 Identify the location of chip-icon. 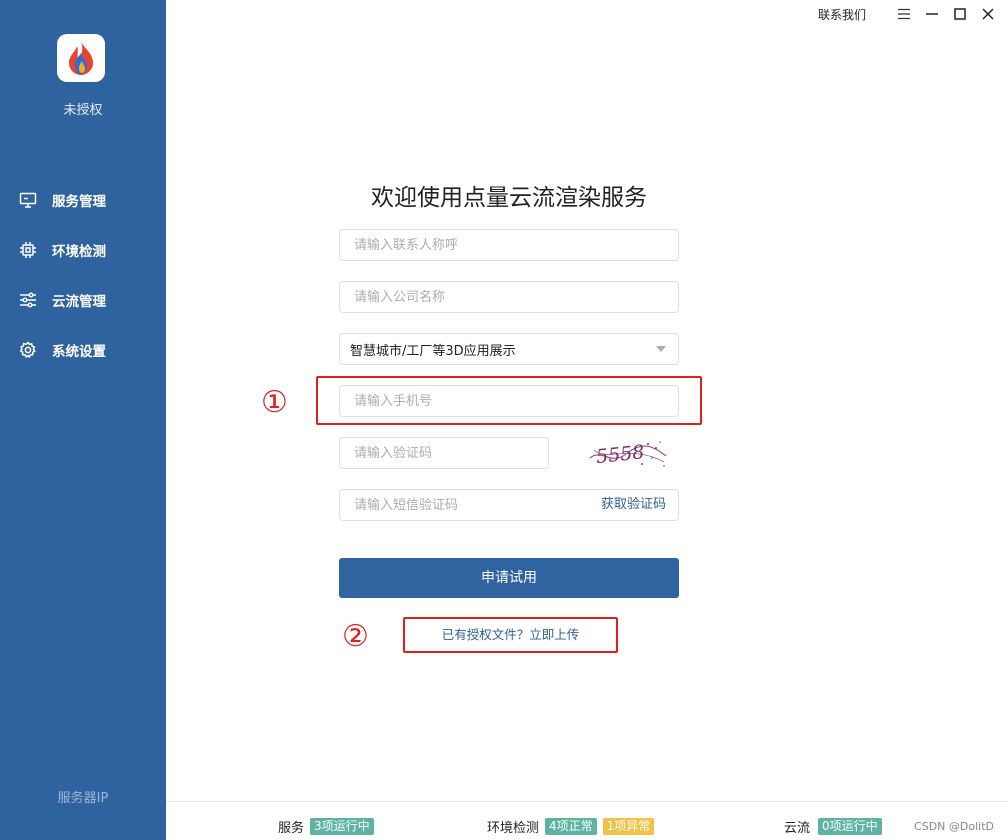
(28, 250).